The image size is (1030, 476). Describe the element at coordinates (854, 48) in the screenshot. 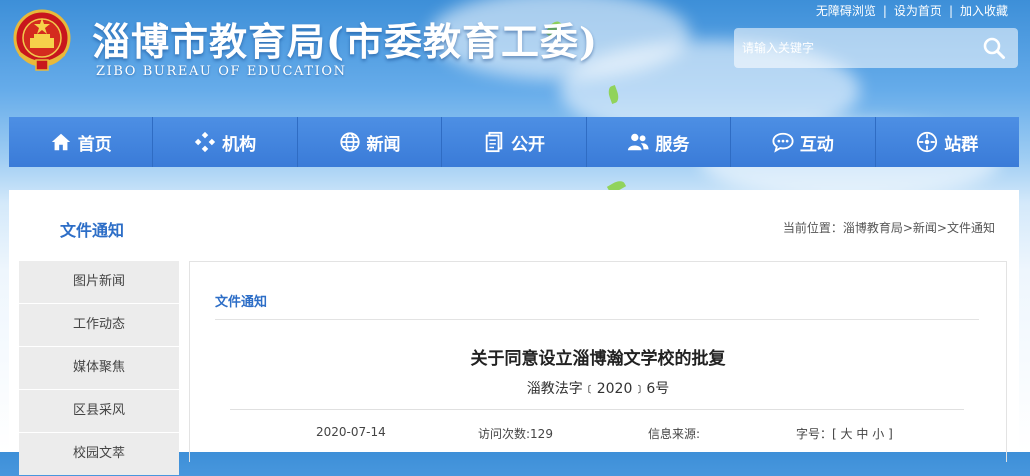

I see `search-input` at that location.